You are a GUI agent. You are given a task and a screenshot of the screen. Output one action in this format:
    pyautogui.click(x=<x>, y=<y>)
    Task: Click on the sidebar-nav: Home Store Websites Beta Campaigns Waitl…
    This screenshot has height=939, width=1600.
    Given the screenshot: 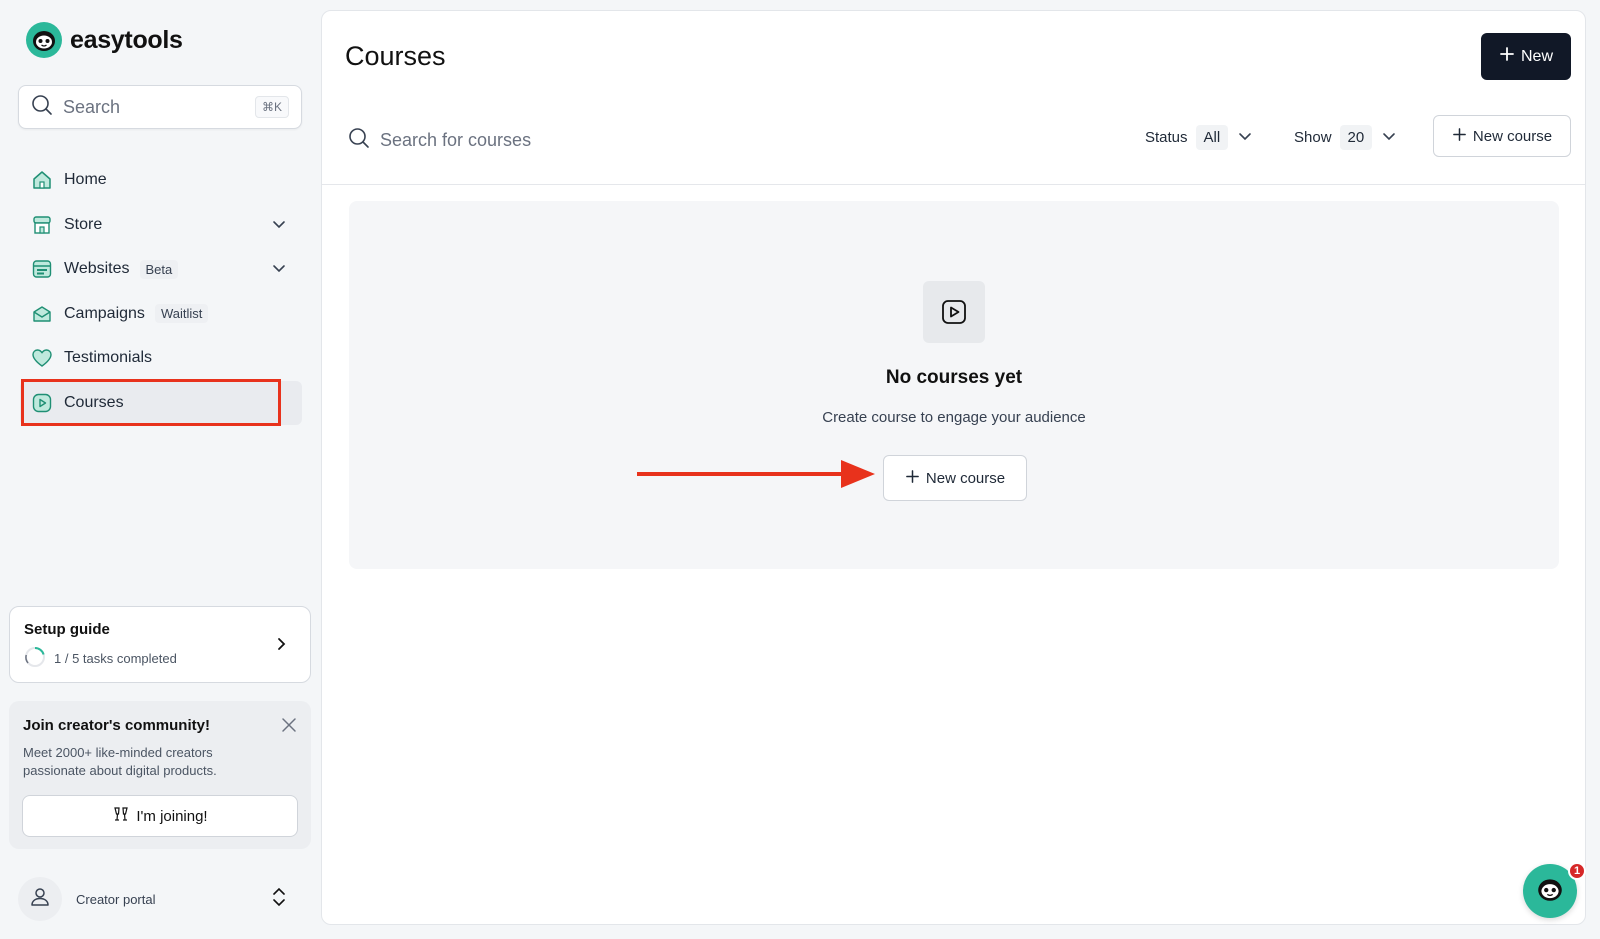 What is the action you would take?
    pyautogui.click(x=161, y=291)
    